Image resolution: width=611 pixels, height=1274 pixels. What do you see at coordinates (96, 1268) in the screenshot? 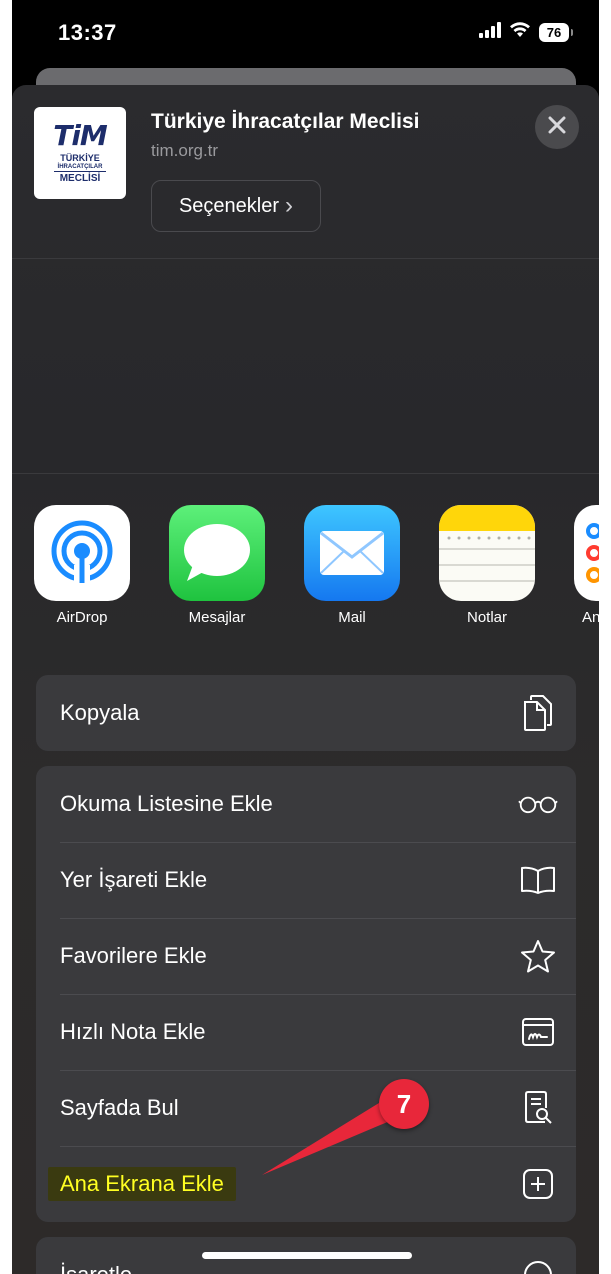
I see `action-label: İşaretle` at bounding box center [96, 1268].